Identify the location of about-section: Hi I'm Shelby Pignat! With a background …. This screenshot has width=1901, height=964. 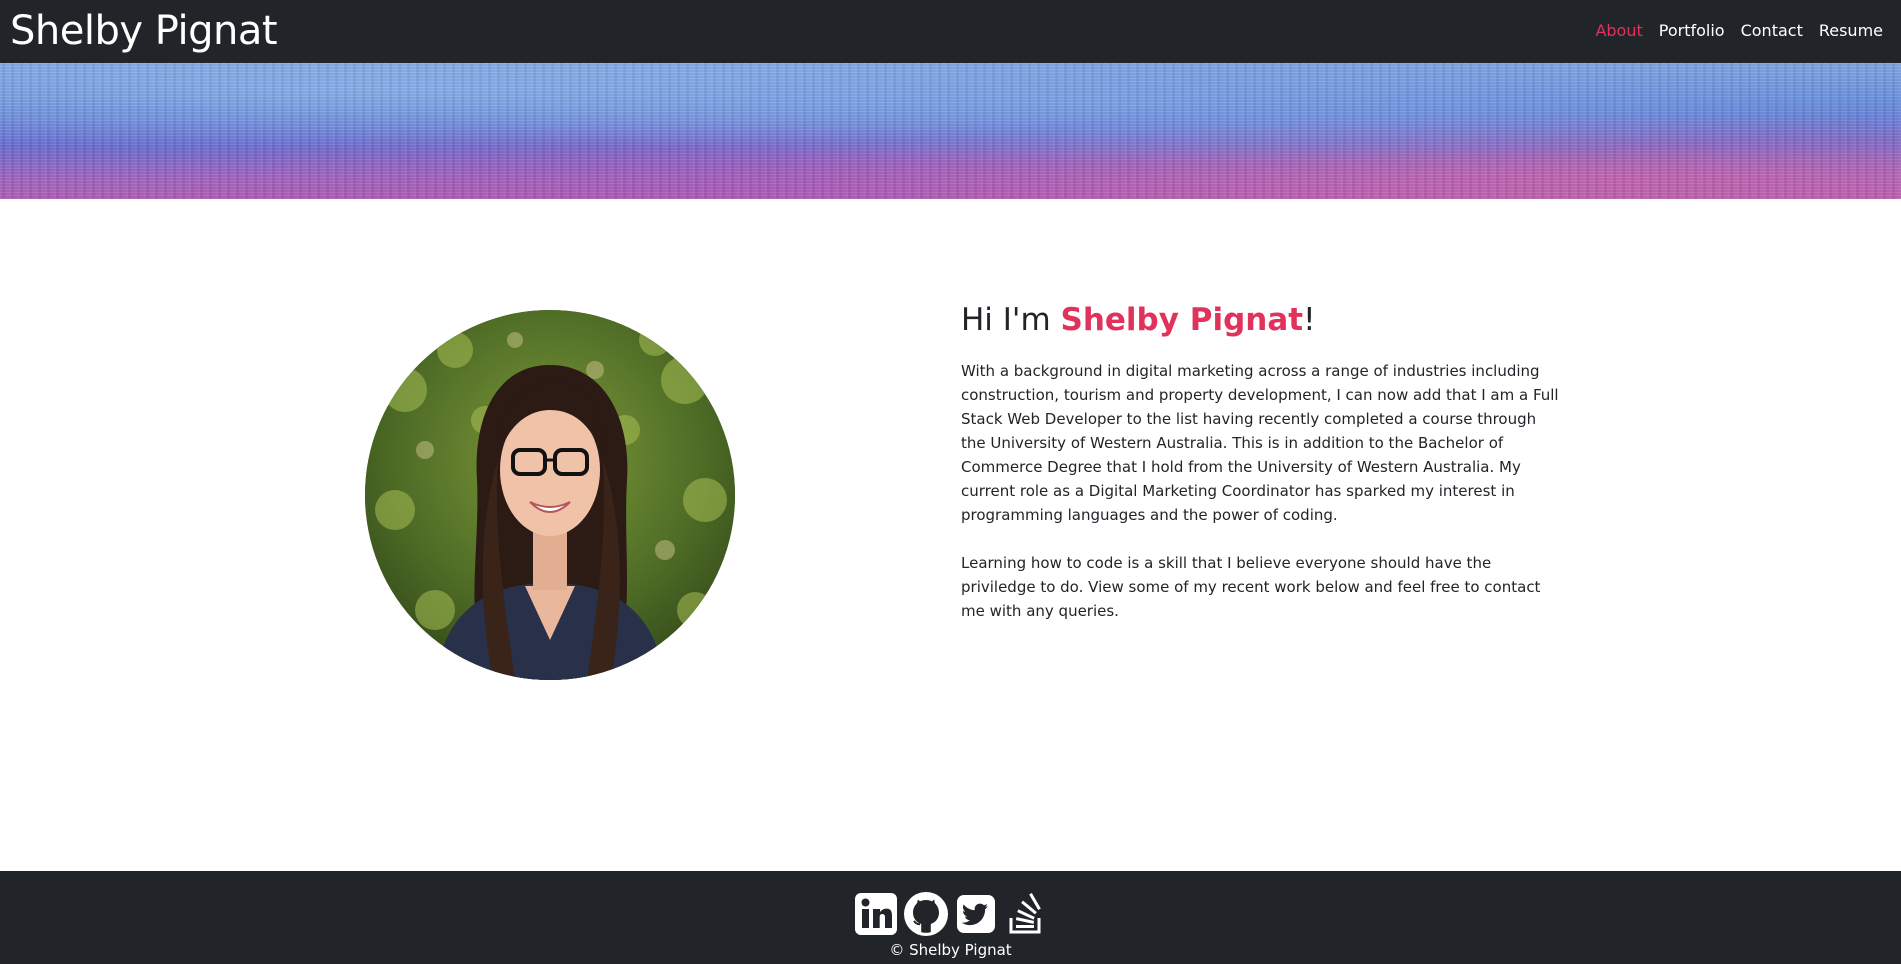
(1261, 459).